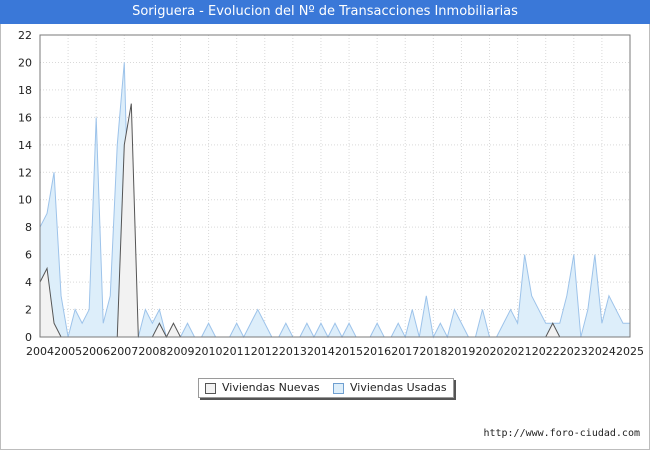  I want to click on x-tick-label: 2023, so click(574, 351).